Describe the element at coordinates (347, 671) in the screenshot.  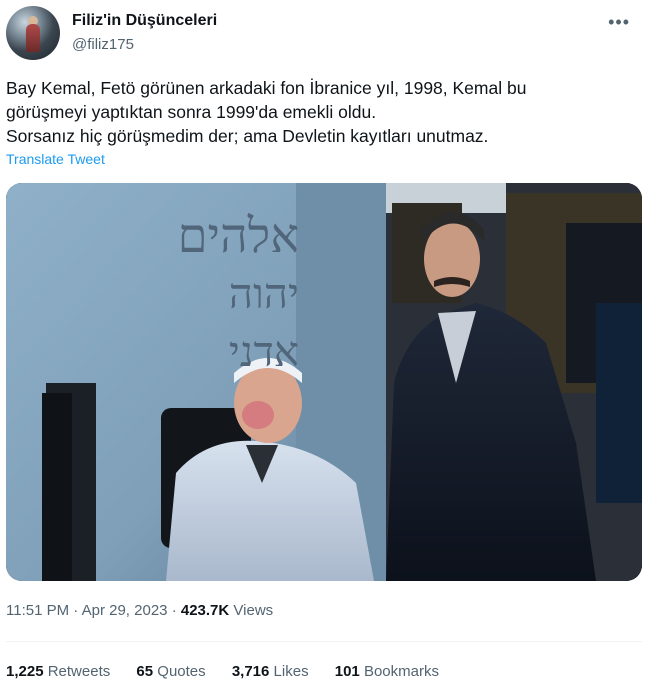
I see `bookmarks-count: 101` at that location.